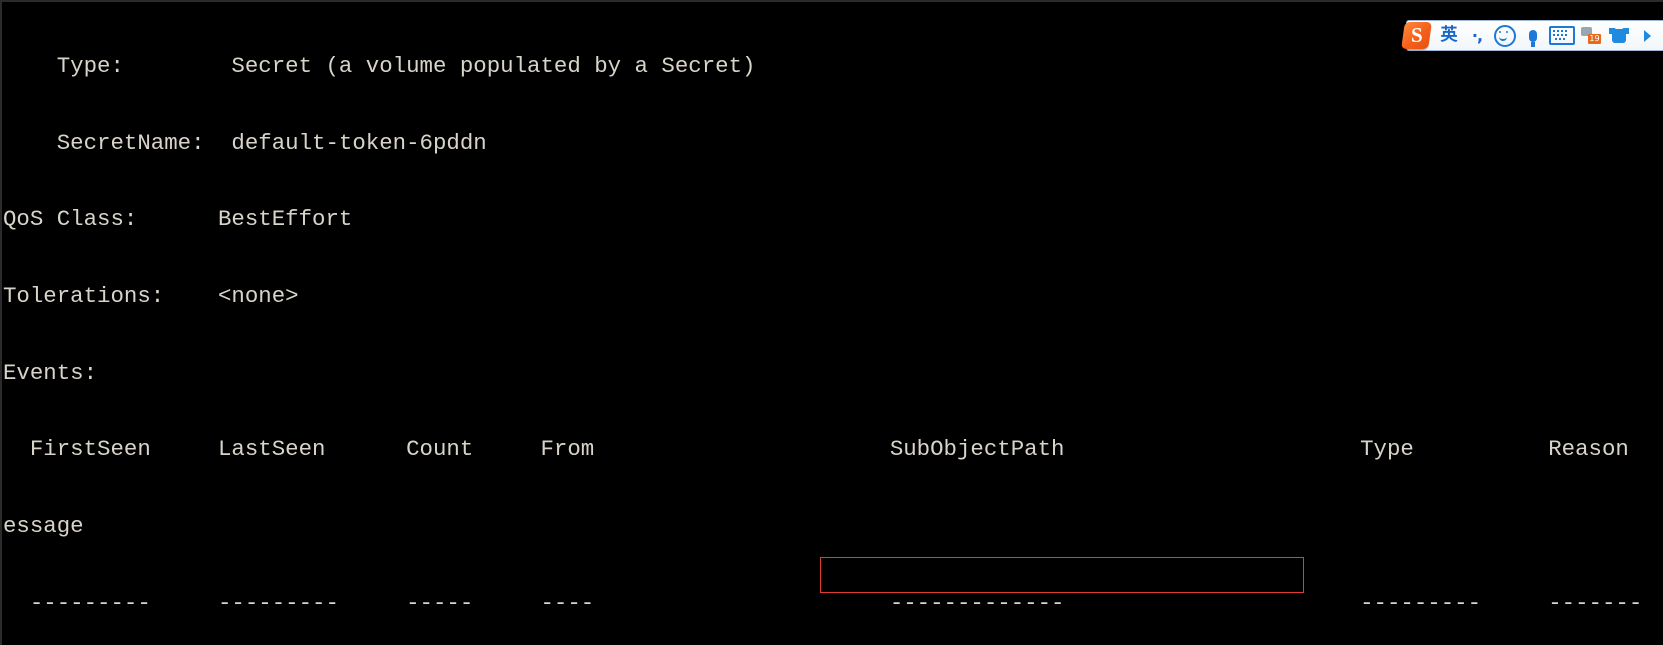 The width and height of the screenshot is (1663, 645). What do you see at coordinates (831, 1) in the screenshot?
I see `window-top-border` at bounding box center [831, 1].